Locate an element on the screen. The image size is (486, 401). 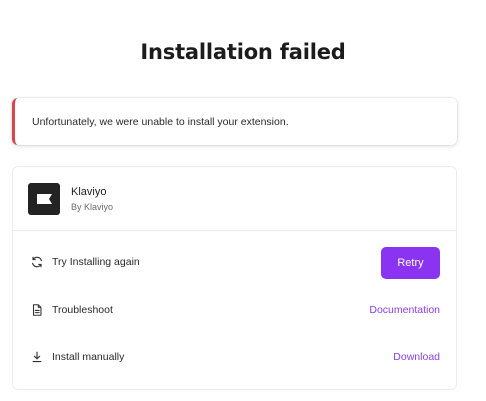
documentation-link: Documentation is located at coordinates (404, 310).